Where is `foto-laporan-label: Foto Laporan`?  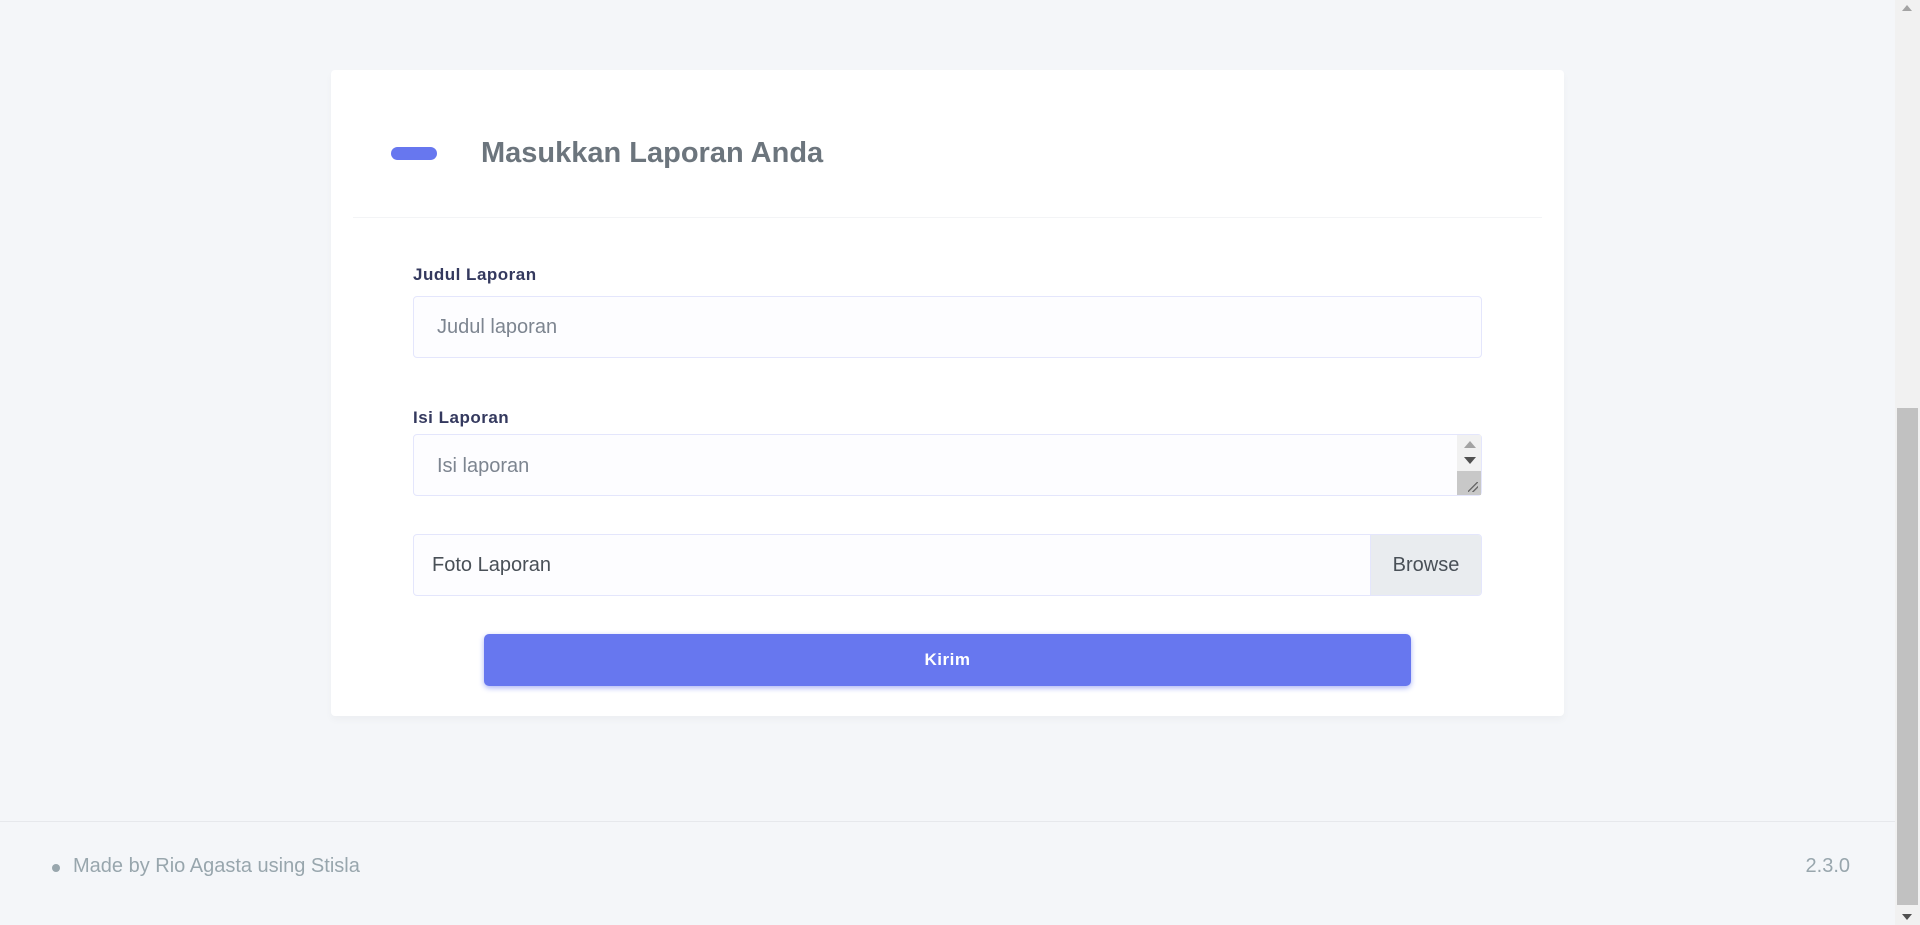
foto-laporan-label: Foto Laporan is located at coordinates (491, 565).